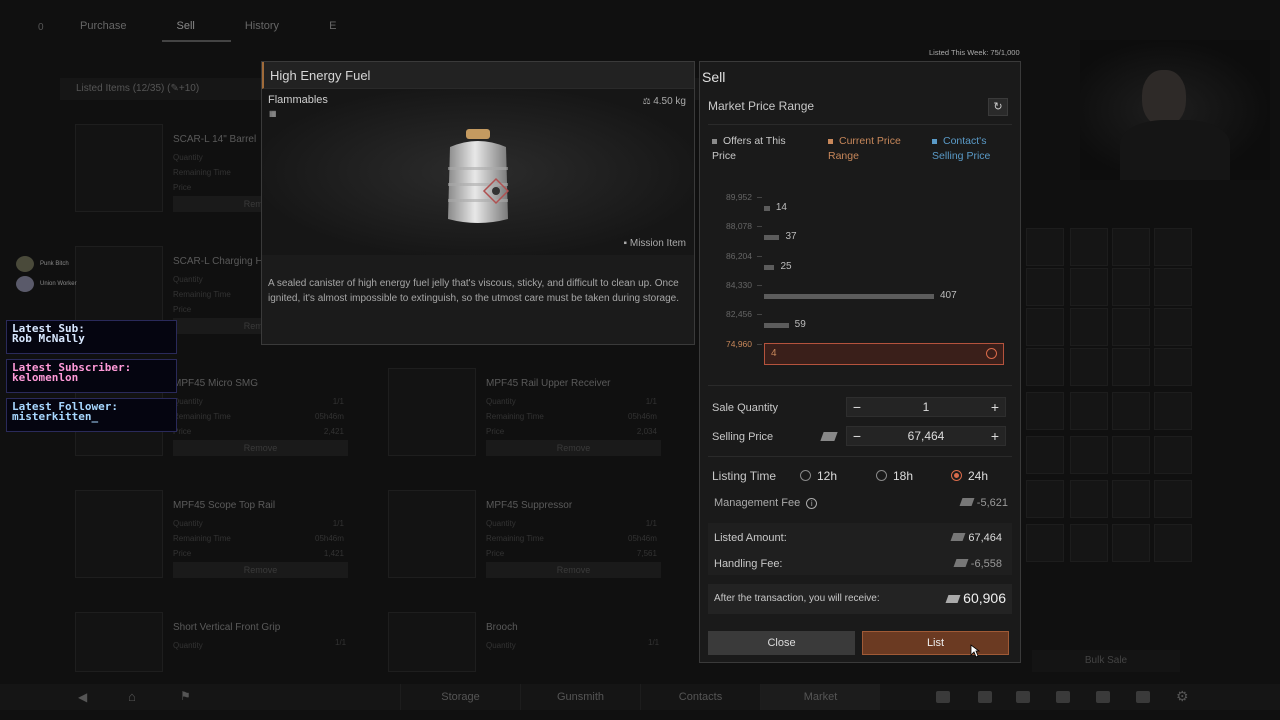 The height and width of the screenshot is (720, 1280). What do you see at coordinates (1164, 98) in the screenshot?
I see `person-head` at bounding box center [1164, 98].